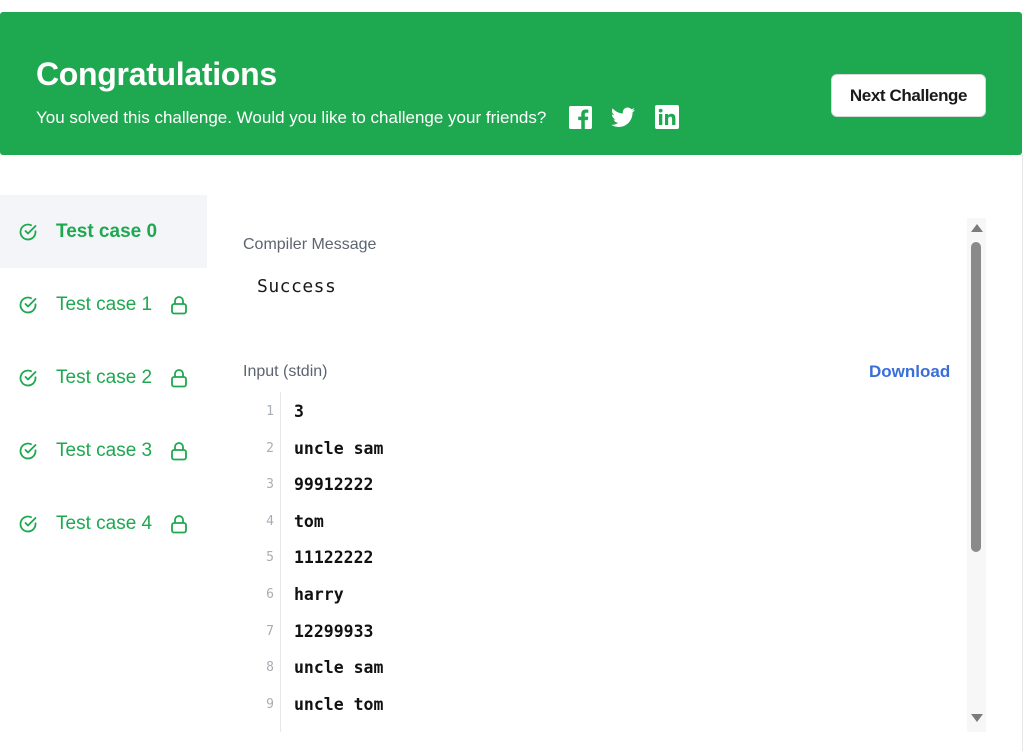 The image size is (1025, 751). I want to click on tab-test-case-2: Test case 2, so click(103, 377).